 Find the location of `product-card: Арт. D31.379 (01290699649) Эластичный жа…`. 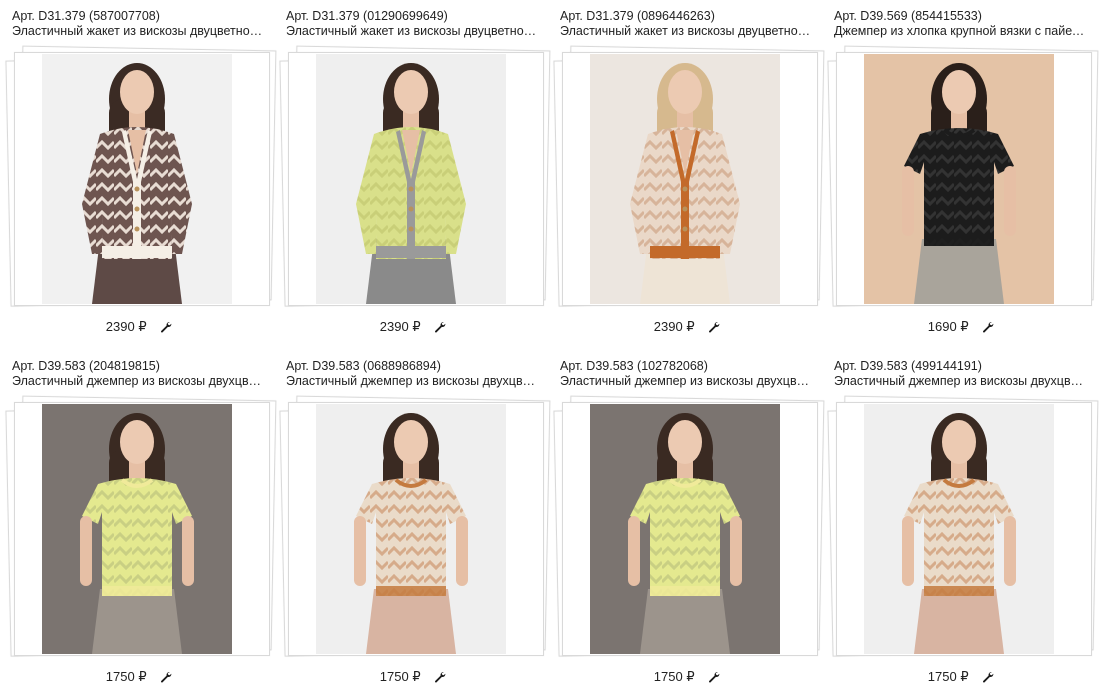

product-card: Арт. D31.379 (01290699649) Эластичный жа… is located at coordinates (415, 171).